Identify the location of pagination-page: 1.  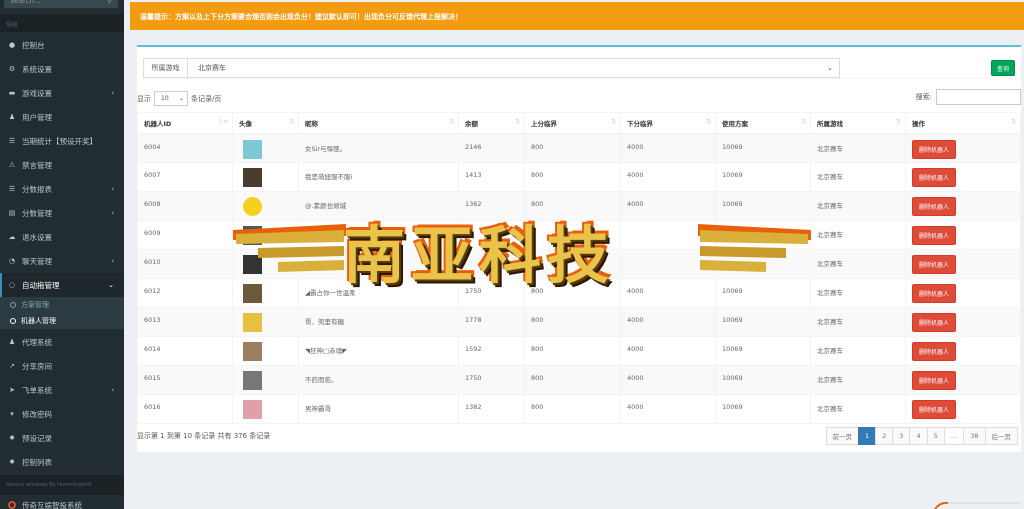
(867, 436).